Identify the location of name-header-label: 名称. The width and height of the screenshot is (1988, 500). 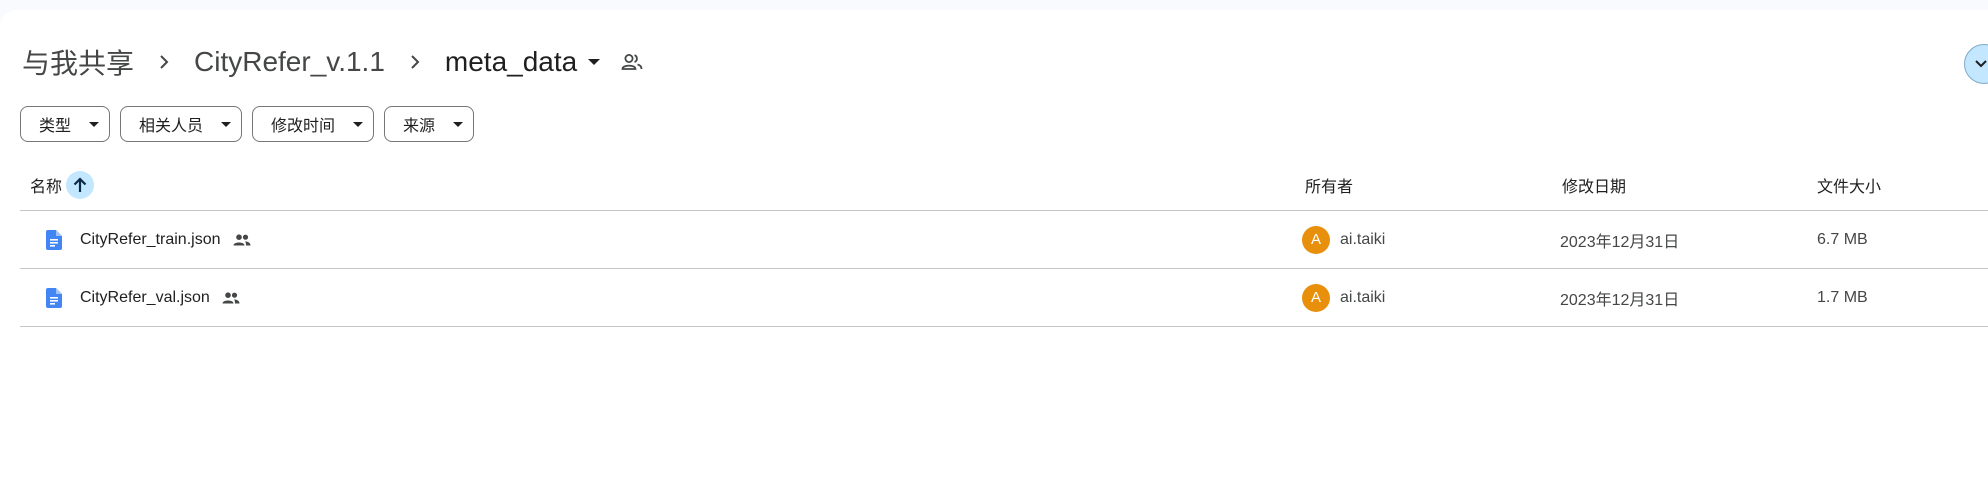
(46, 187).